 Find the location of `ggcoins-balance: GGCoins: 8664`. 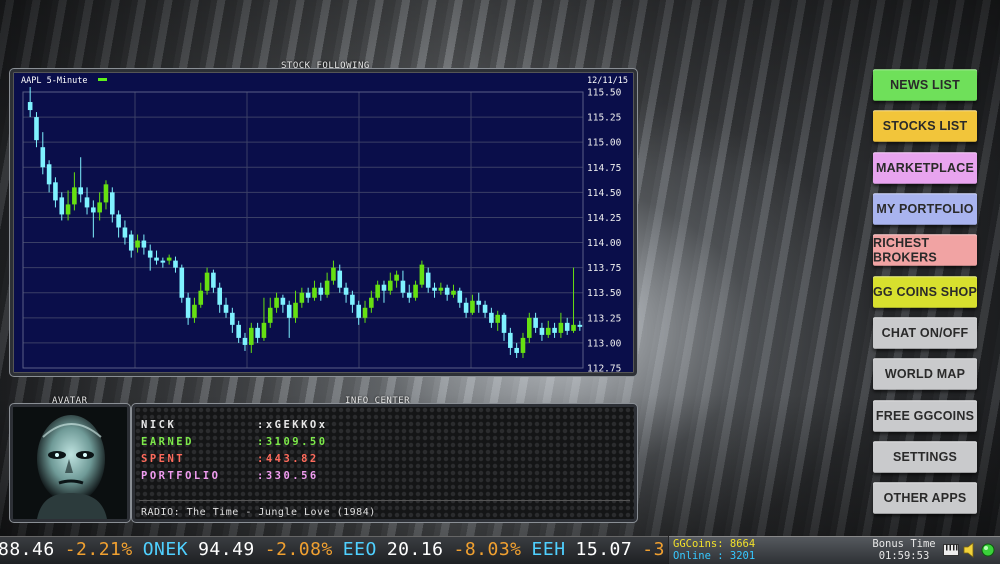

ggcoins-balance: GGCoins: 8664 is located at coordinates (714, 544).